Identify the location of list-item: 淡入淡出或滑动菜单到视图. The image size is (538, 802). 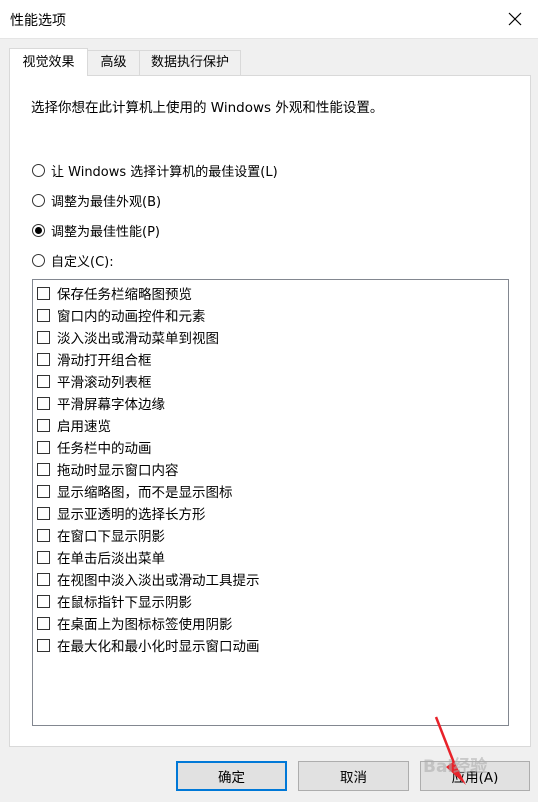
(128, 337).